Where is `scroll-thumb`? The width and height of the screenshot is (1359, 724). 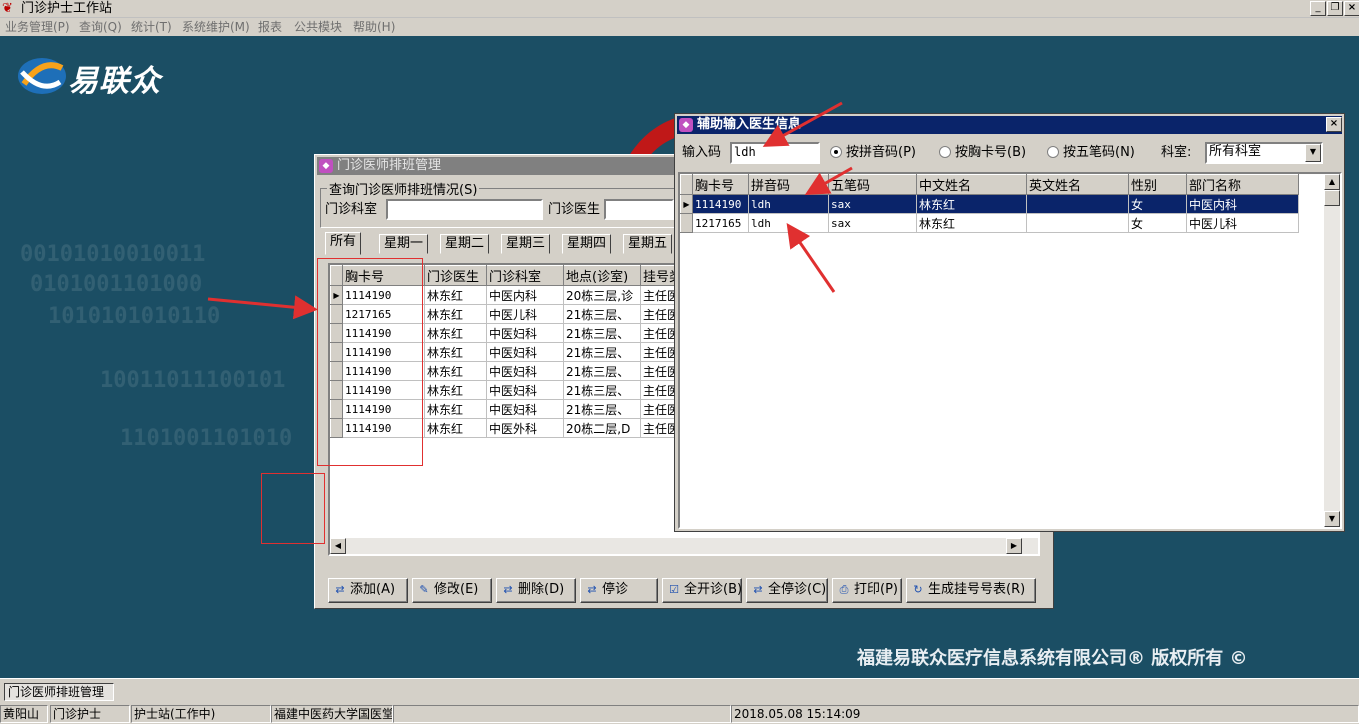 scroll-thumb is located at coordinates (1332, 198).